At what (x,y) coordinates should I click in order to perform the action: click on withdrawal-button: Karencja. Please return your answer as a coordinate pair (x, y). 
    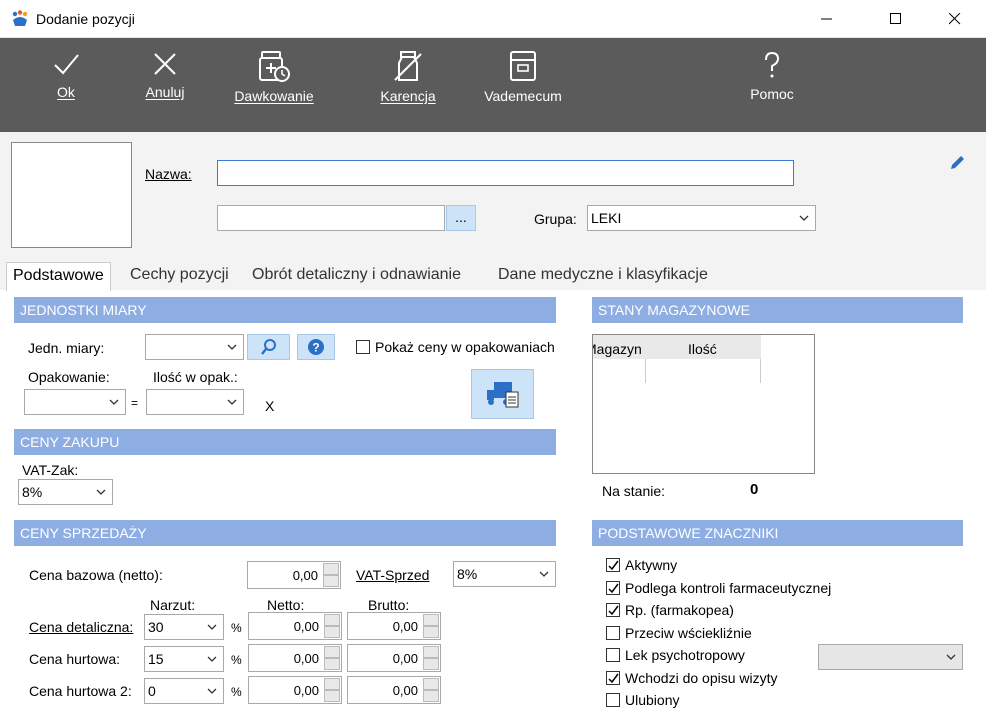
    Looking at the image, I should click on (408, 85).